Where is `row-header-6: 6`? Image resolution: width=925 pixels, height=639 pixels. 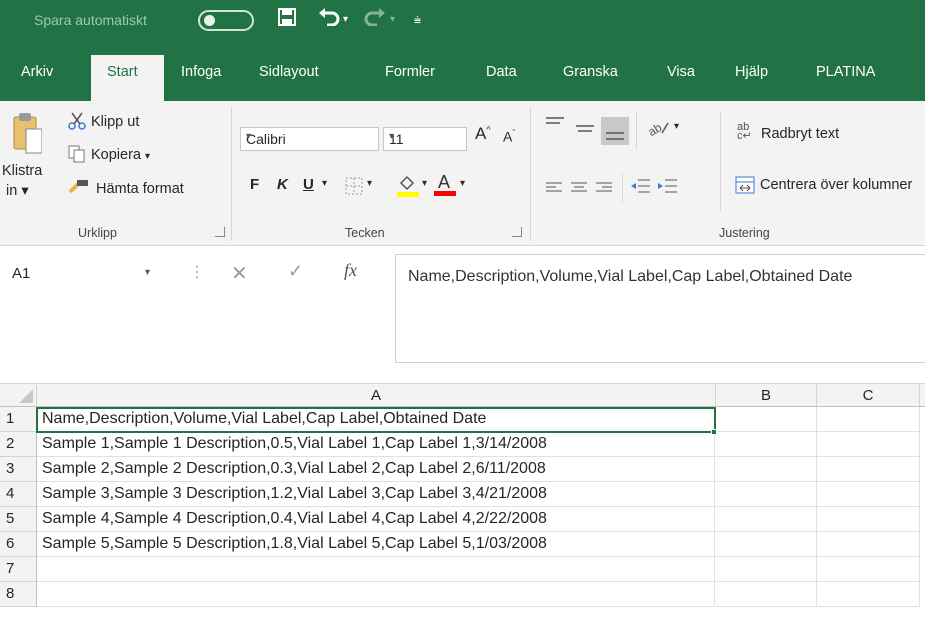
row-header-6: 6 is located at coordinates (18, 544).